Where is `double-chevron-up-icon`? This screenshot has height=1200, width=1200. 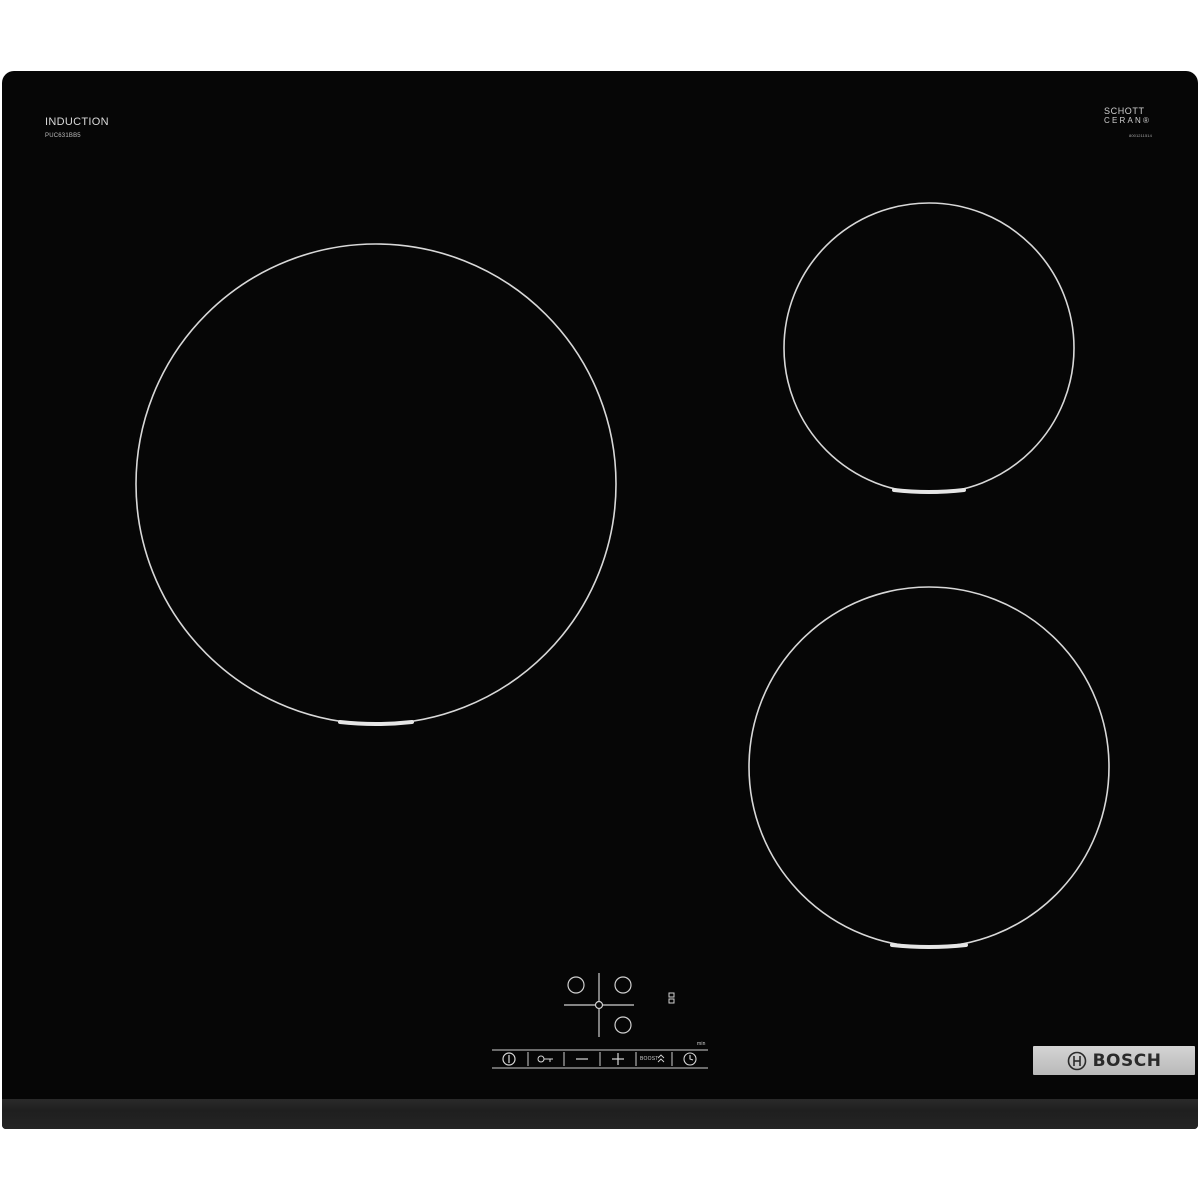 double-chevron-up-icon is located at coordinates (661, 1058).